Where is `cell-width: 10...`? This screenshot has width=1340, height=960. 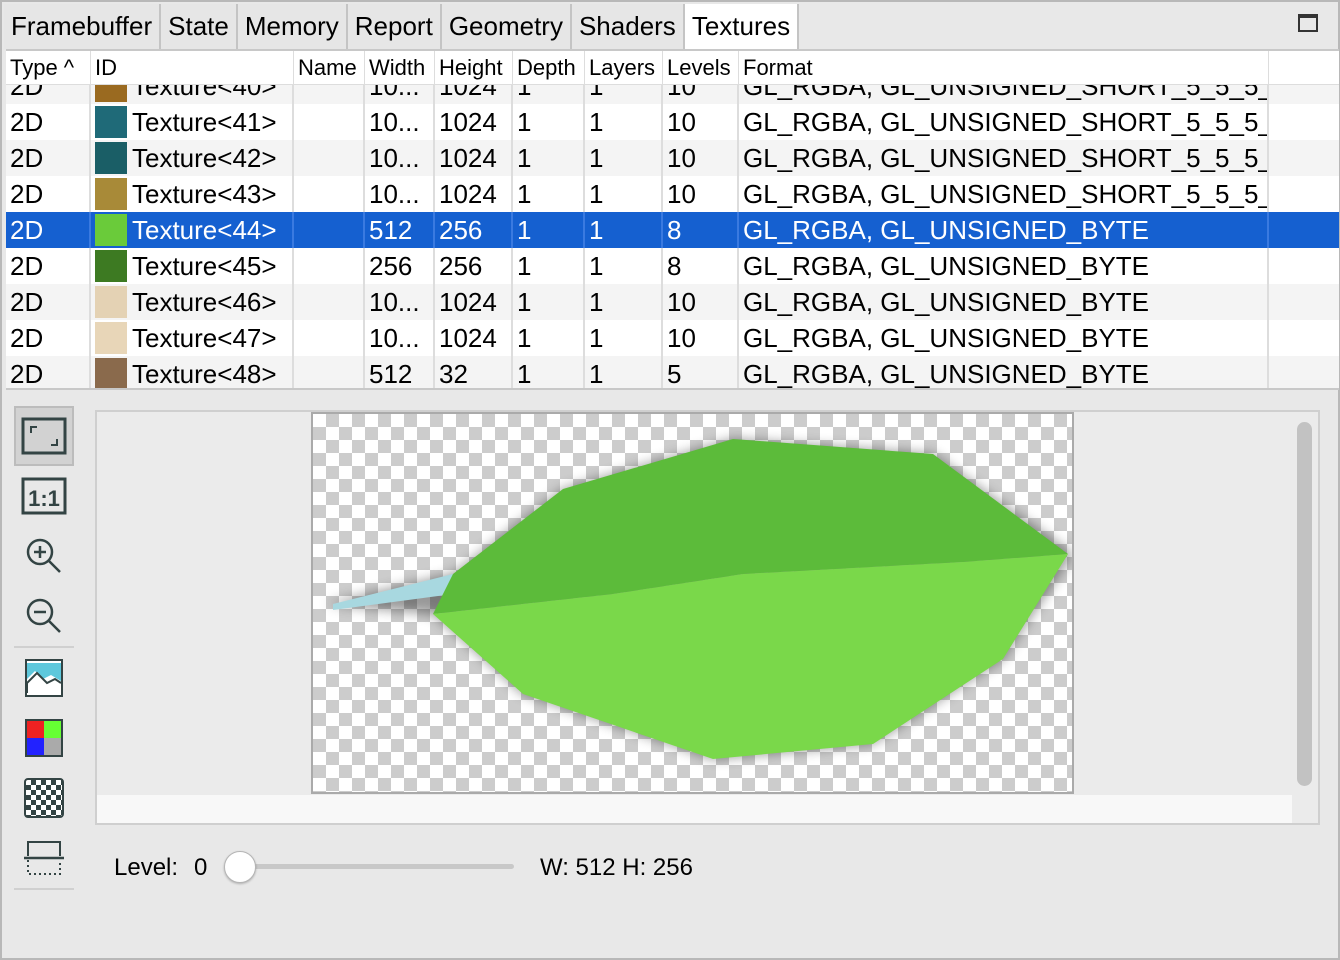
cell-width: 10... is located at coordinates (400, 194).